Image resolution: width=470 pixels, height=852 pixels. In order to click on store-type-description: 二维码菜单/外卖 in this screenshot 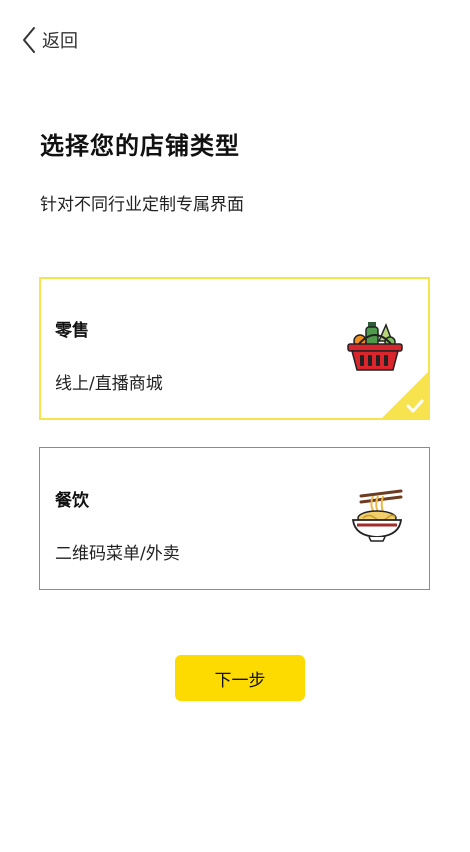, I will do `click(117, 554)`.